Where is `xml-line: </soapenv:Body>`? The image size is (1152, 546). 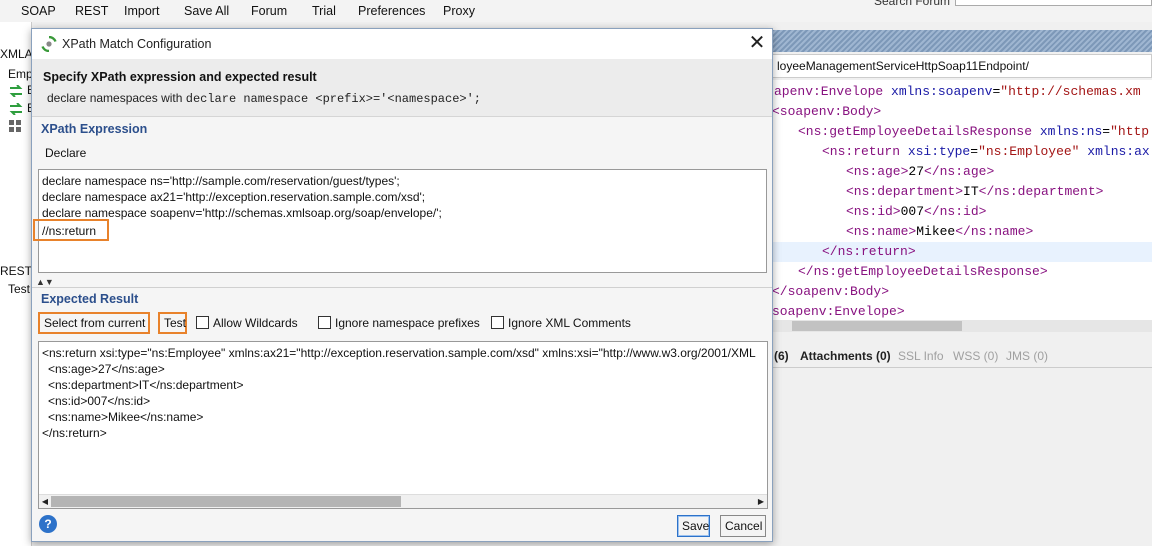 xml-line: </soapenv:Body> is located at coordinates (831, 291).